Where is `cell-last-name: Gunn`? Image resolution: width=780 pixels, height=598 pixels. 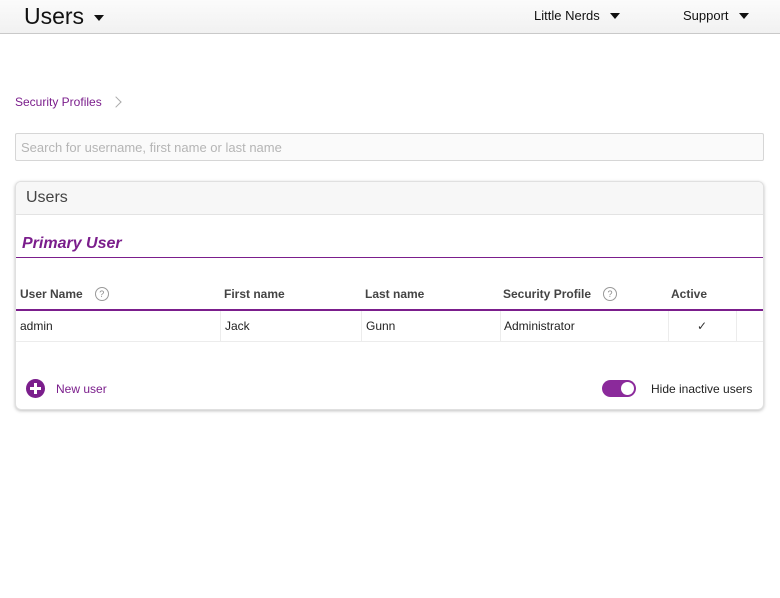 cell-last-name: Gunn is located at coordinates (381, 326).